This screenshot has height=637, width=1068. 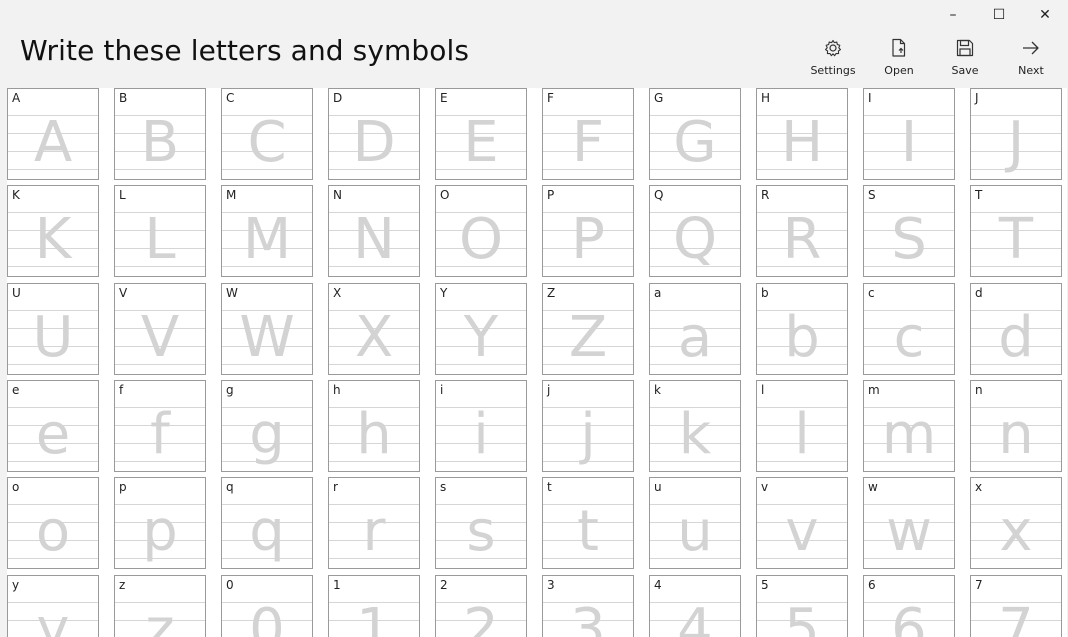 I want to click on character-label: 1, so click(x=337, y=585).